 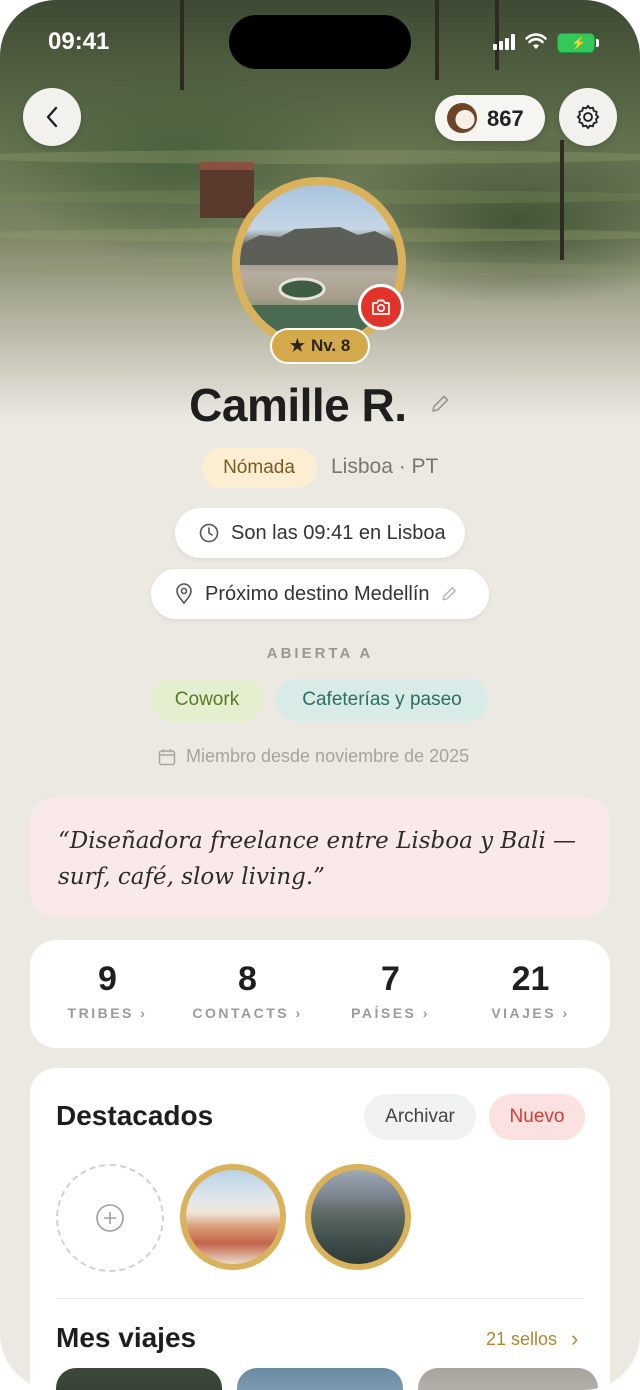 What do you see at coordinates (505, 42) in the screenshot?
I see `signal-icon` at bounding box center [505, 42].